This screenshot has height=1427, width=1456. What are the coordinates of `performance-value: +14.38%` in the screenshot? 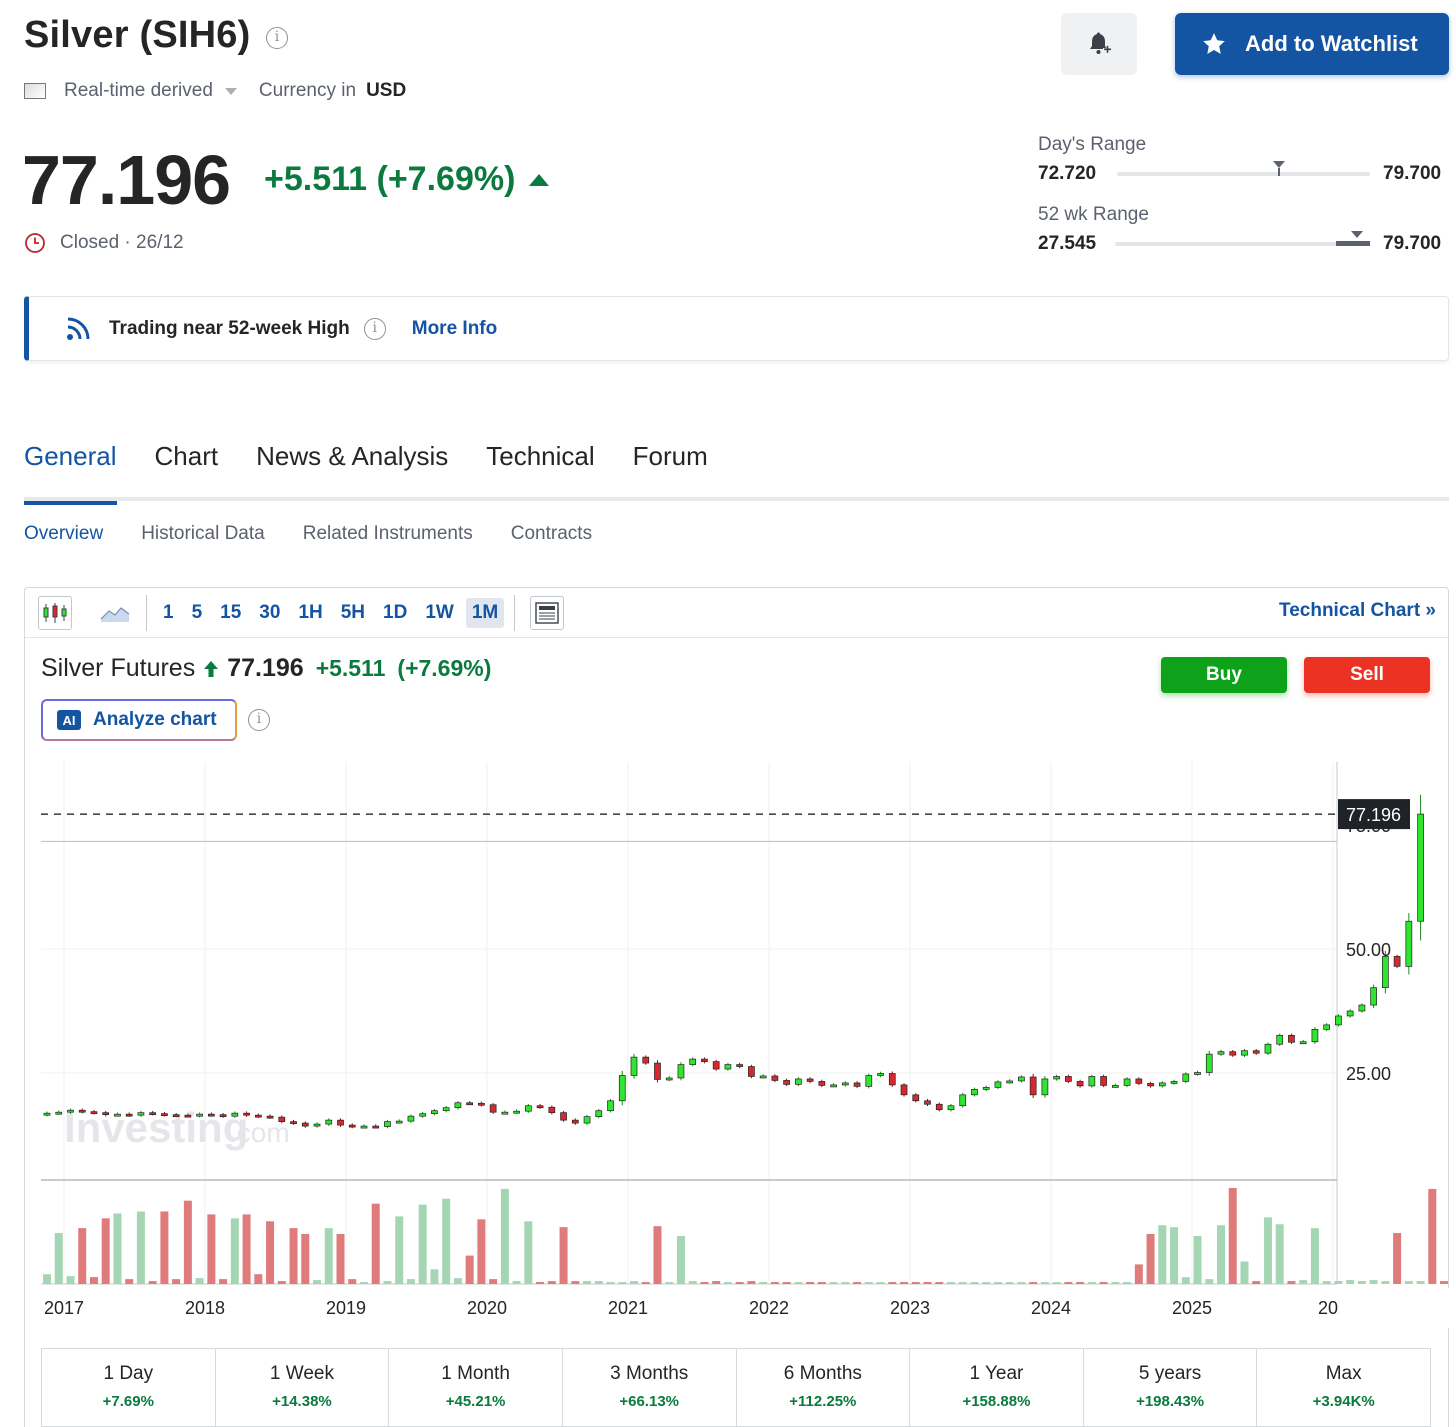 It's located at (302, 1401).